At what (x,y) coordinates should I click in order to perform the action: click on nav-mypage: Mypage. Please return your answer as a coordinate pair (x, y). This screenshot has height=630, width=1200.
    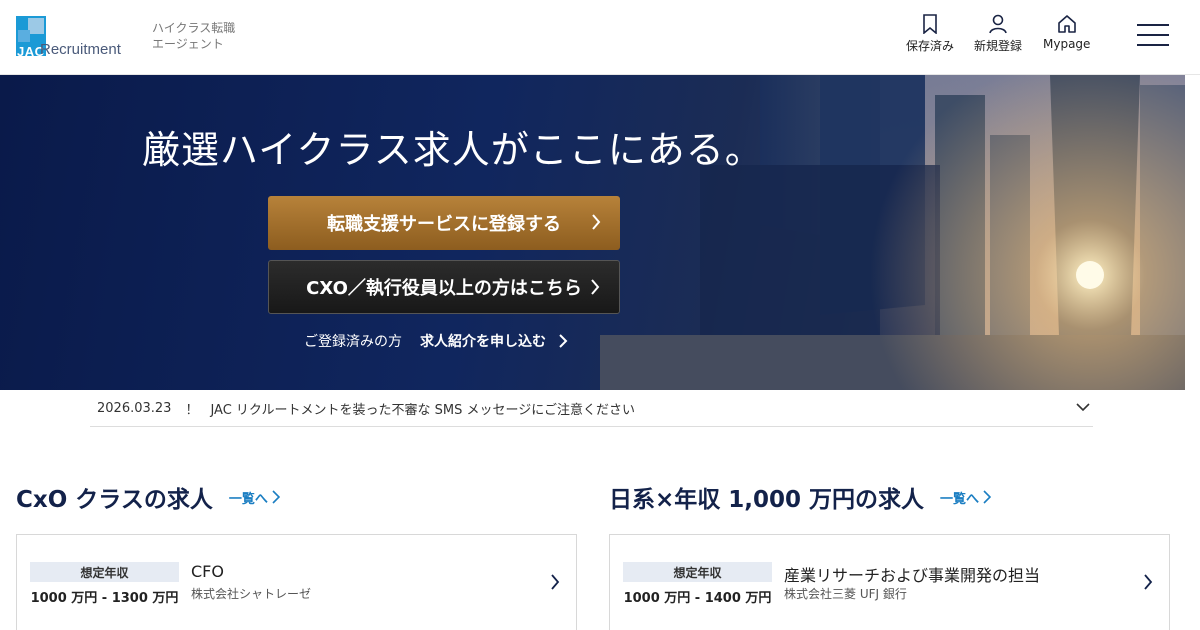
    Looking at the image, I should click on (1066, 32).